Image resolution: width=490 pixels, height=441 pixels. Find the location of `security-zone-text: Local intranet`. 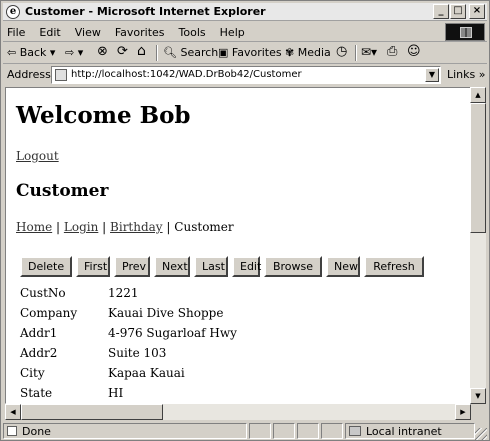

security-zone-text: Local intranet is located at coordinates (404, 431).